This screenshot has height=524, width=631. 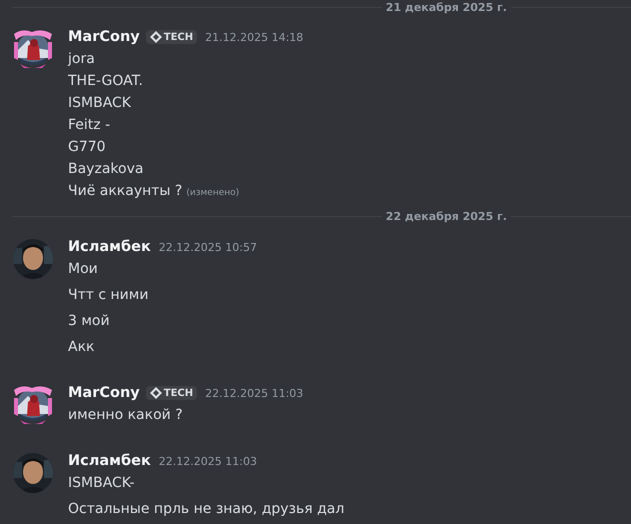 What do you see at coordinates (213, 193) in the screenshot?
I see `edited-label: (изменено)` at bounding box center [213, 193].